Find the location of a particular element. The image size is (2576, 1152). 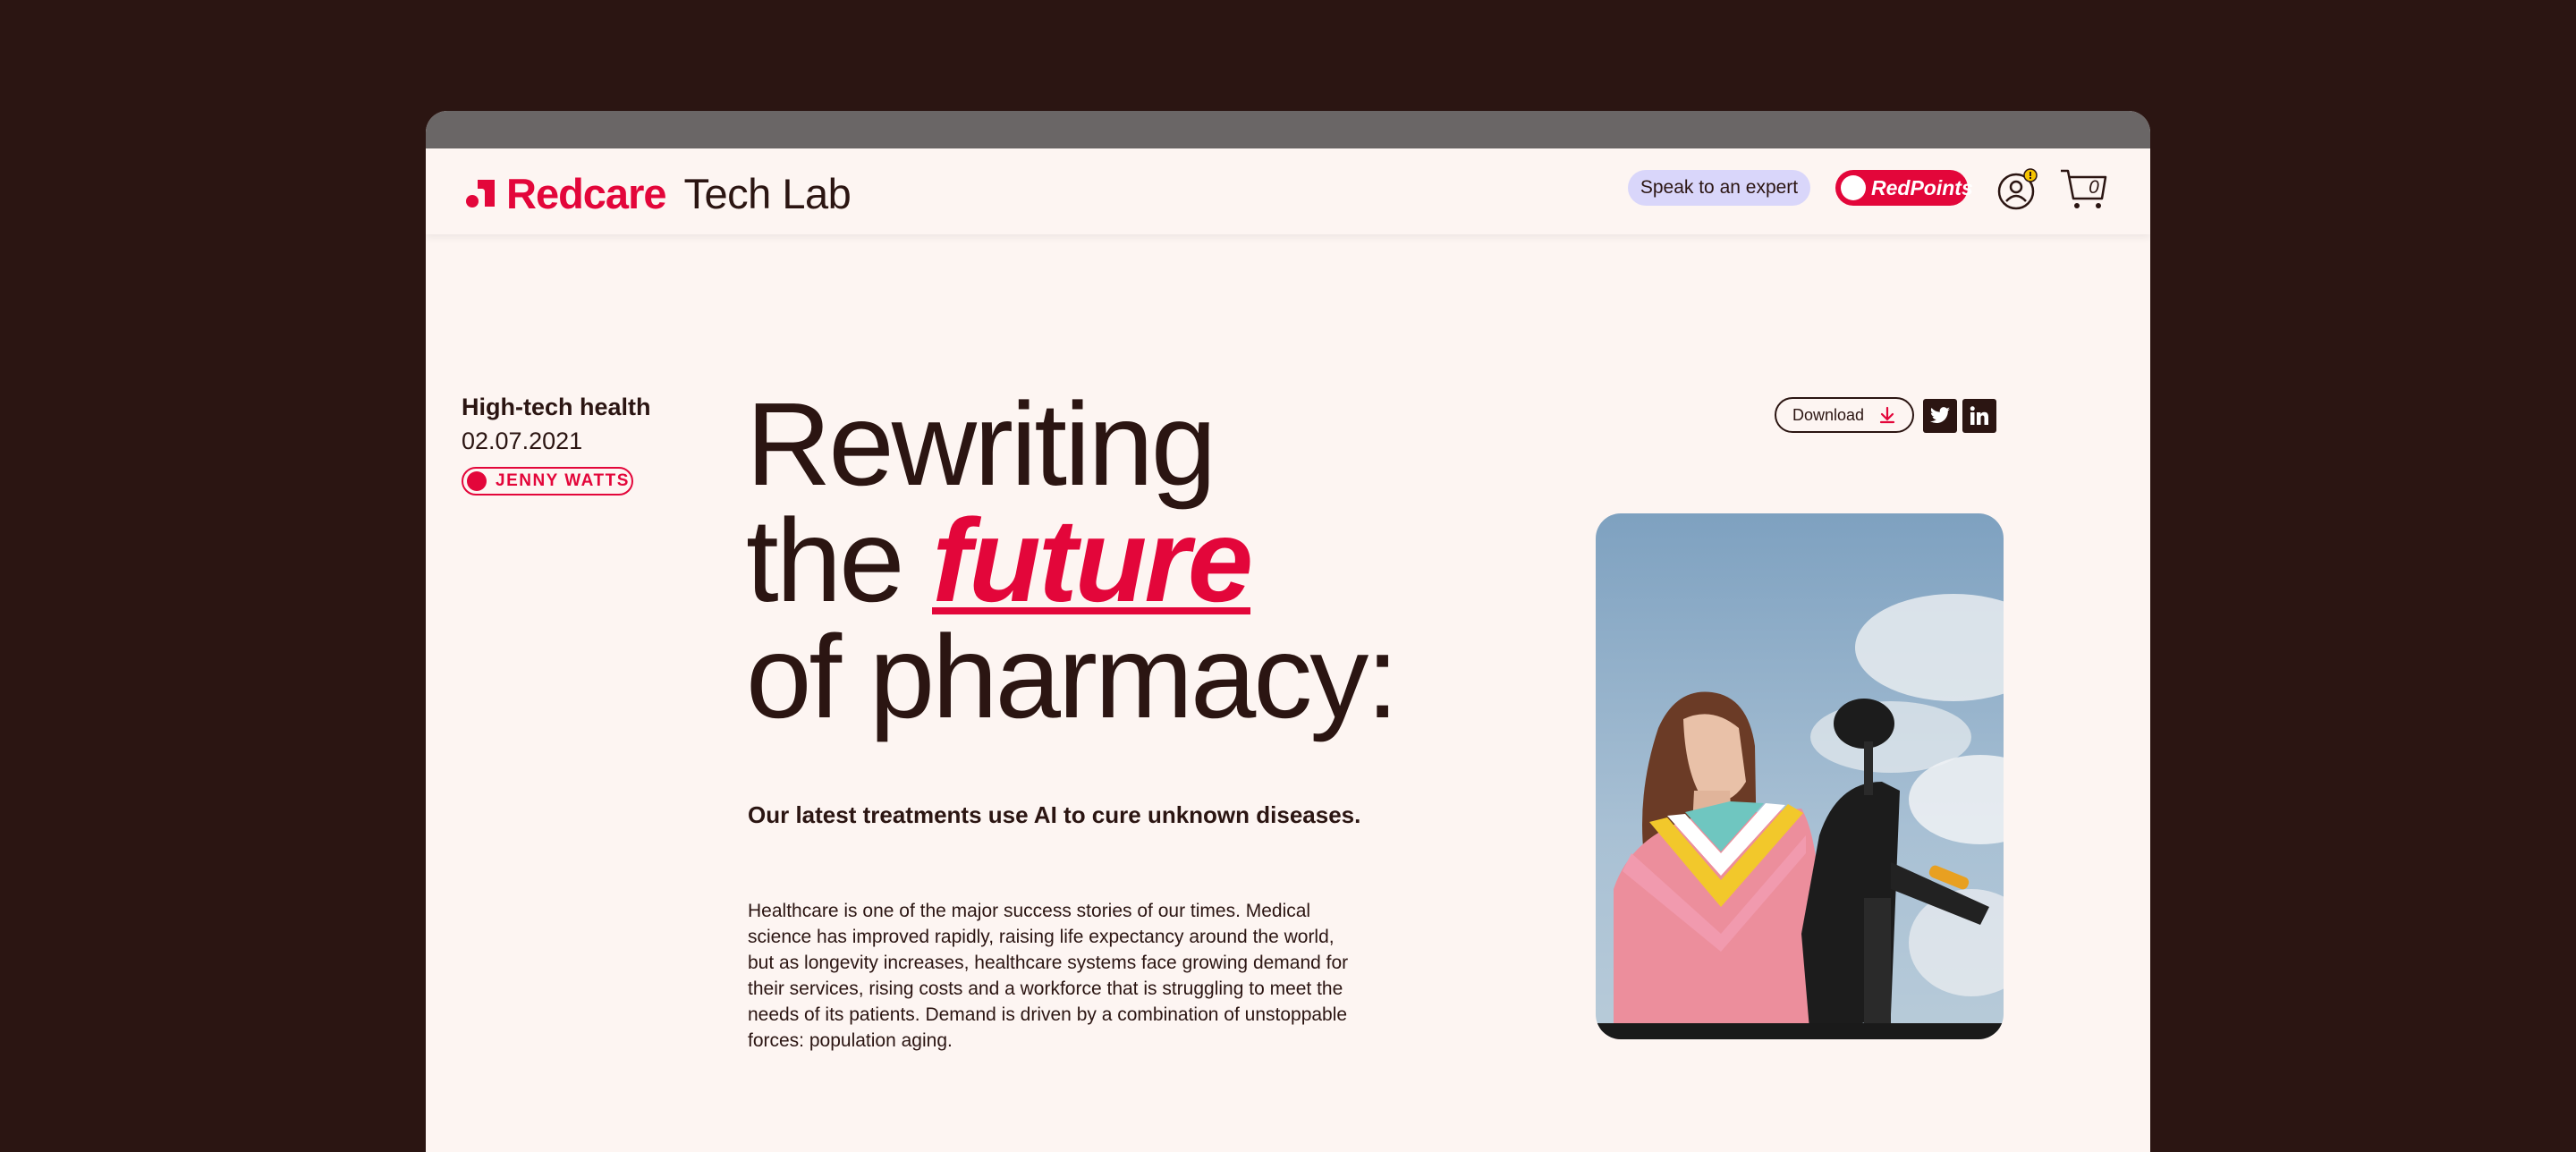

article-date: 02.07.2021 is located at coordinates (522, 441).